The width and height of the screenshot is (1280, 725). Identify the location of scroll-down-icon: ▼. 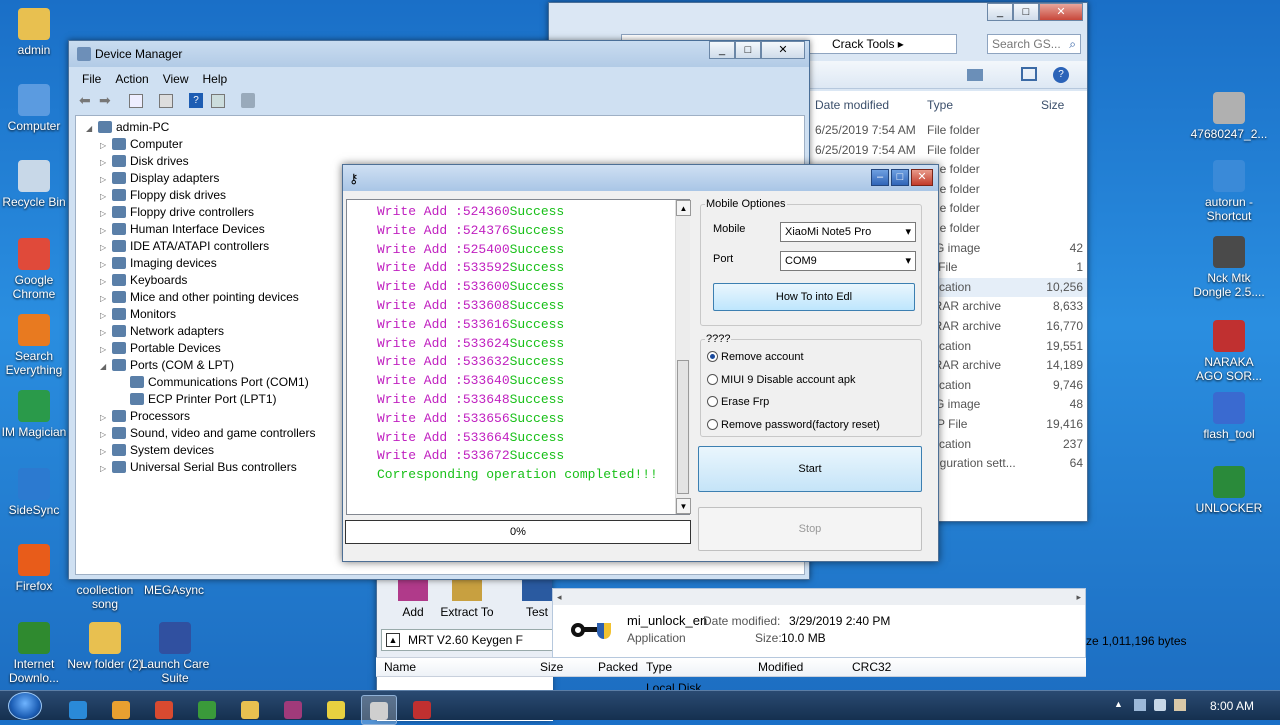
(683, 506).